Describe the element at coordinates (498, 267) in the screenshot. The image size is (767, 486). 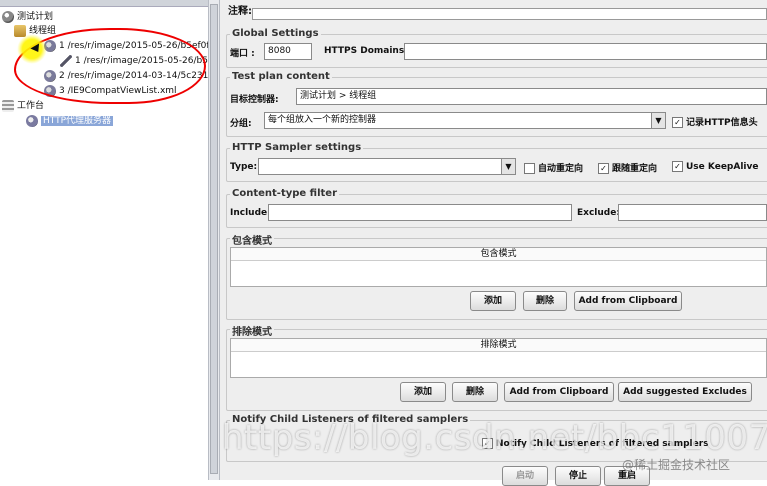
I see `include-patterns-table: 包含模式` at that location.